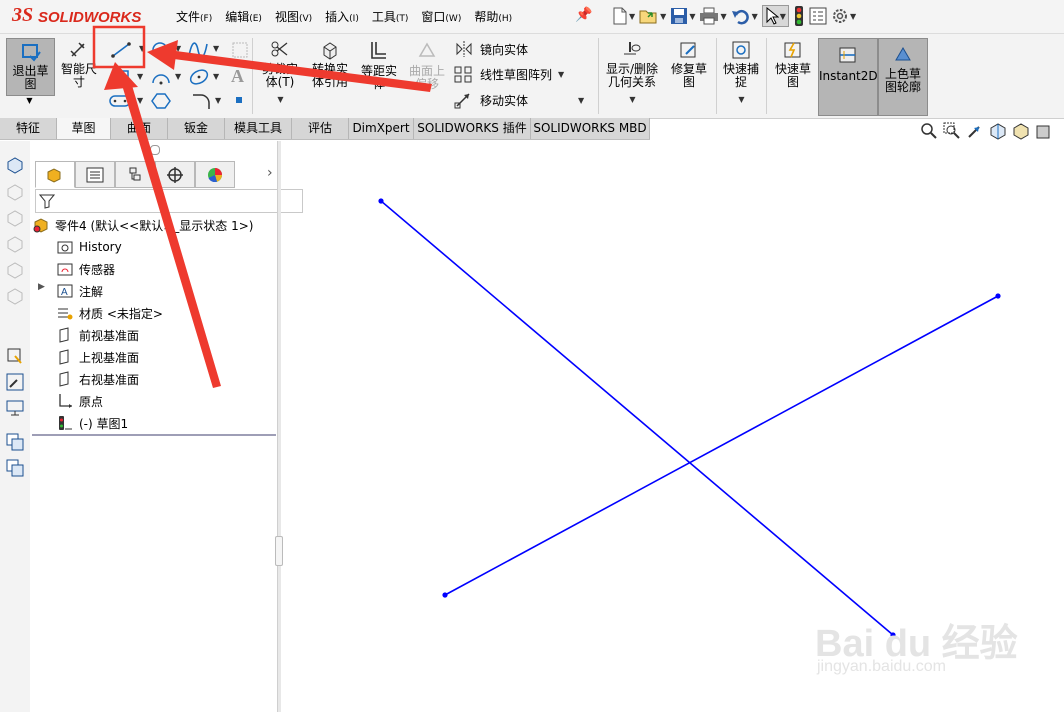 The height and width of the screenshot is (712, 1064). Describe the element at coordinates (441, 17) in the screenshot. I see `menu-window: 窗口(W)` at that location.